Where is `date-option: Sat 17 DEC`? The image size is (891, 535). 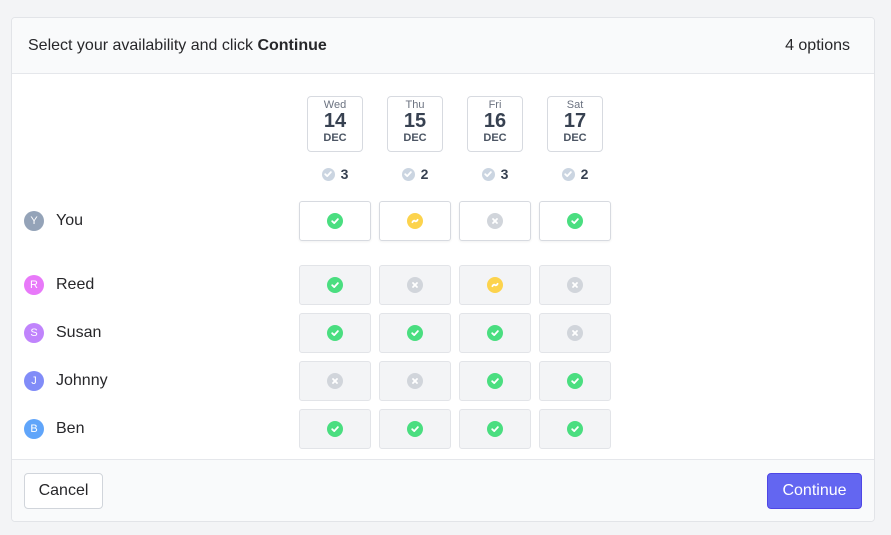
date-option: Sat 17 DEC is located at coordinates (575, 124).